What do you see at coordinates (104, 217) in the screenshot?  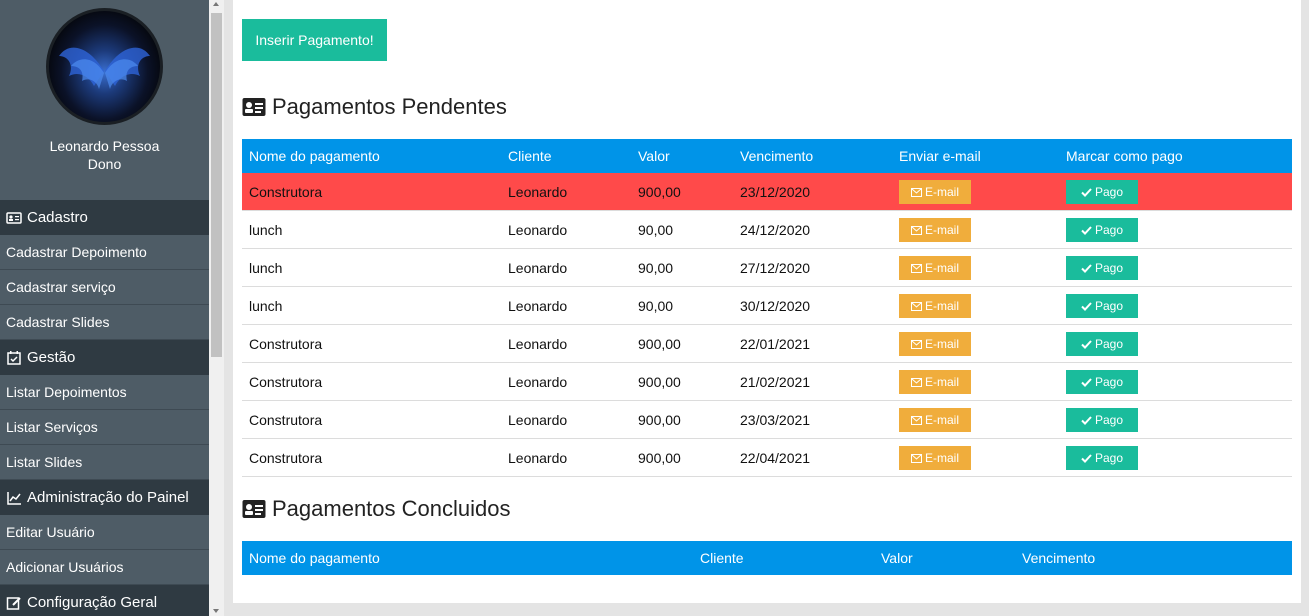 I see `menu-header-cadastro: Cadastro` at bounding box center [104, 217].